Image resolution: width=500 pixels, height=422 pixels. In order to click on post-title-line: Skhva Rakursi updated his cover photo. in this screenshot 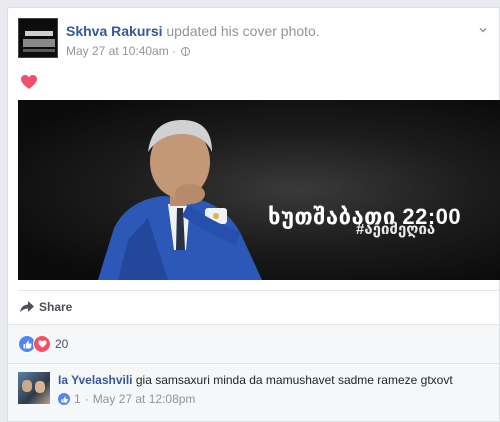, I will do `click(193, 31)`.